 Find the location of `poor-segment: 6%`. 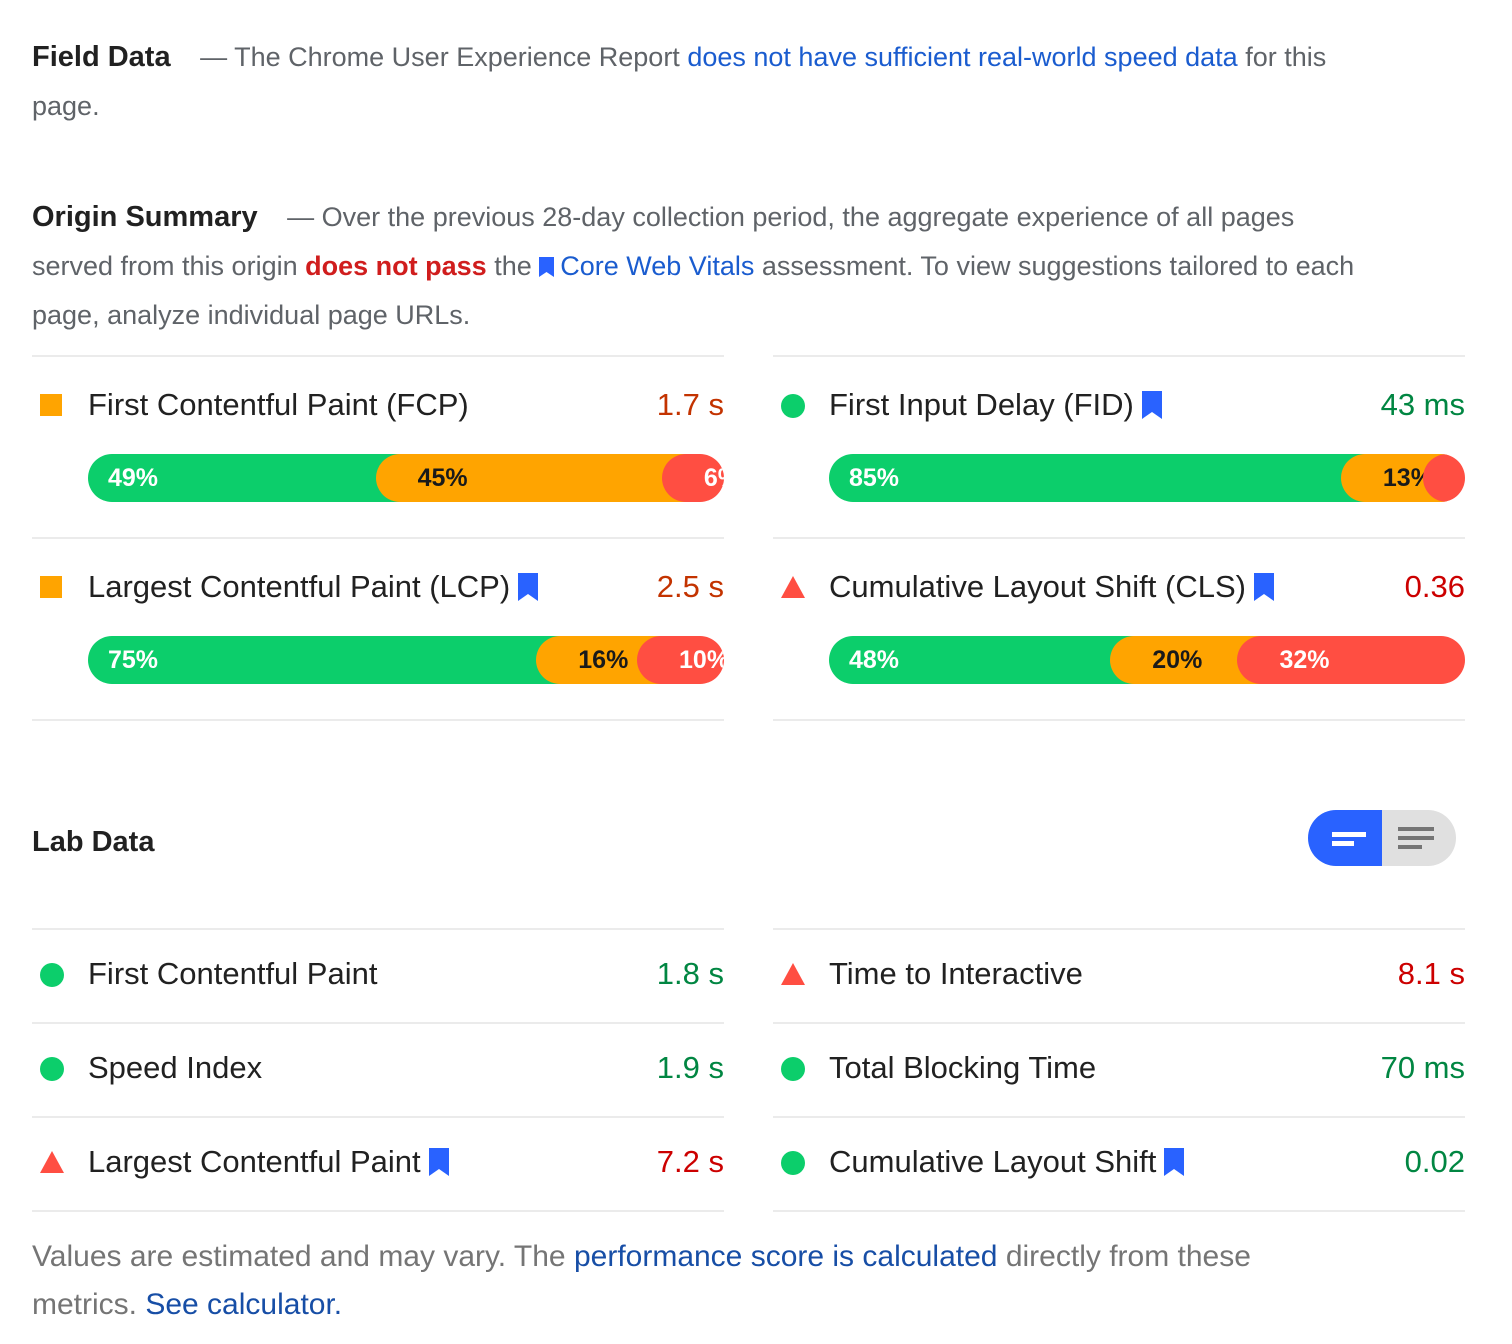

poor-segment: 6% is located at coordinates (692, 478).